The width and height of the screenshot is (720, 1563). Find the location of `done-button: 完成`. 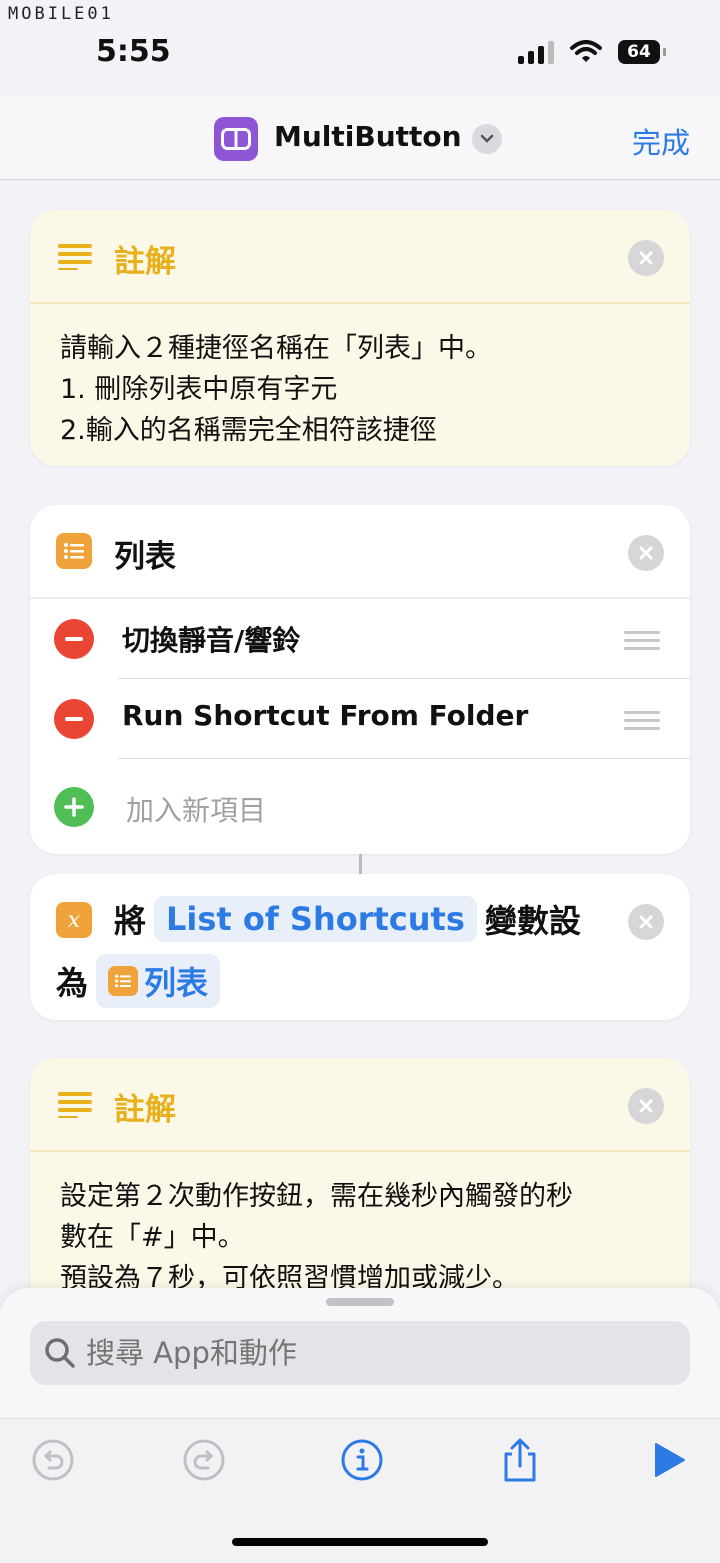

done-button: 完成 is located at coordinates (661, 141).